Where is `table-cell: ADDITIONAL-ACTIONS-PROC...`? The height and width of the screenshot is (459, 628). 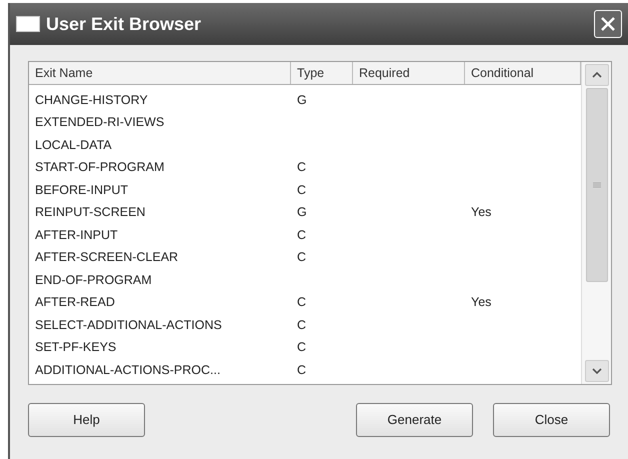
table-cell: ADDITIONAL-ACTIONS-PROC... is located at coordinates (127, 369).